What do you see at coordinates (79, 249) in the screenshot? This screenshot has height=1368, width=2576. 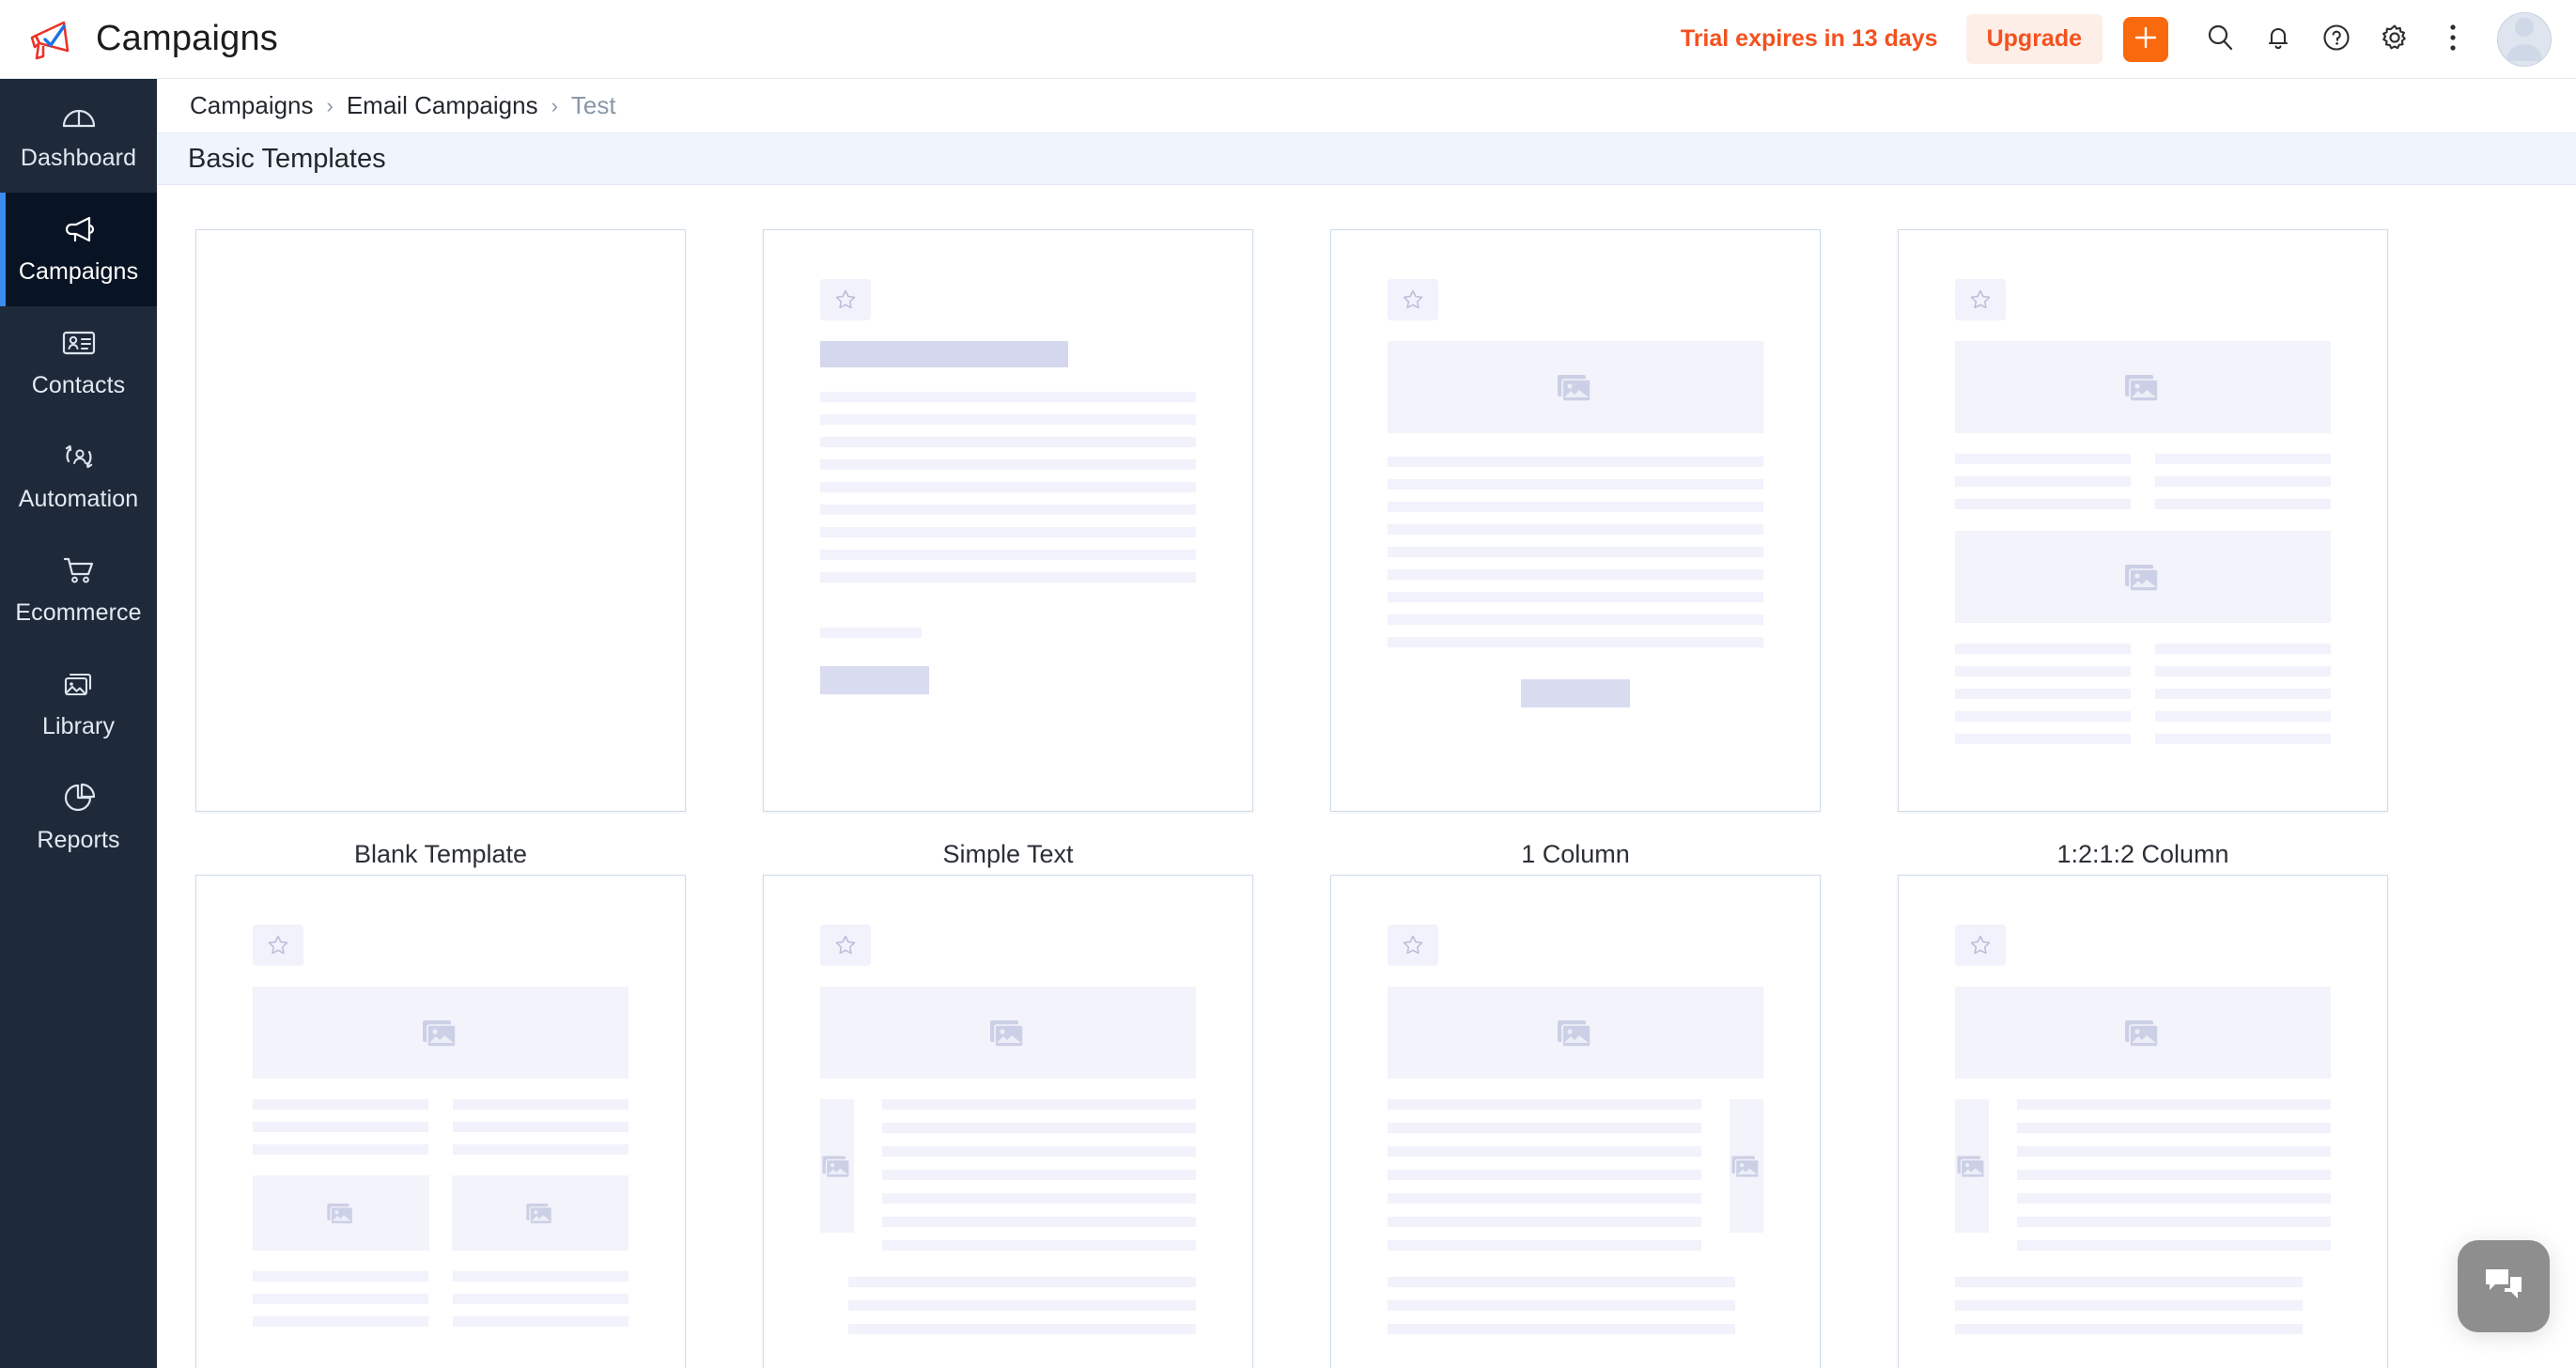 I see `sidebar-item-campaigns: Campaigns` at bounding box center [79, 249].